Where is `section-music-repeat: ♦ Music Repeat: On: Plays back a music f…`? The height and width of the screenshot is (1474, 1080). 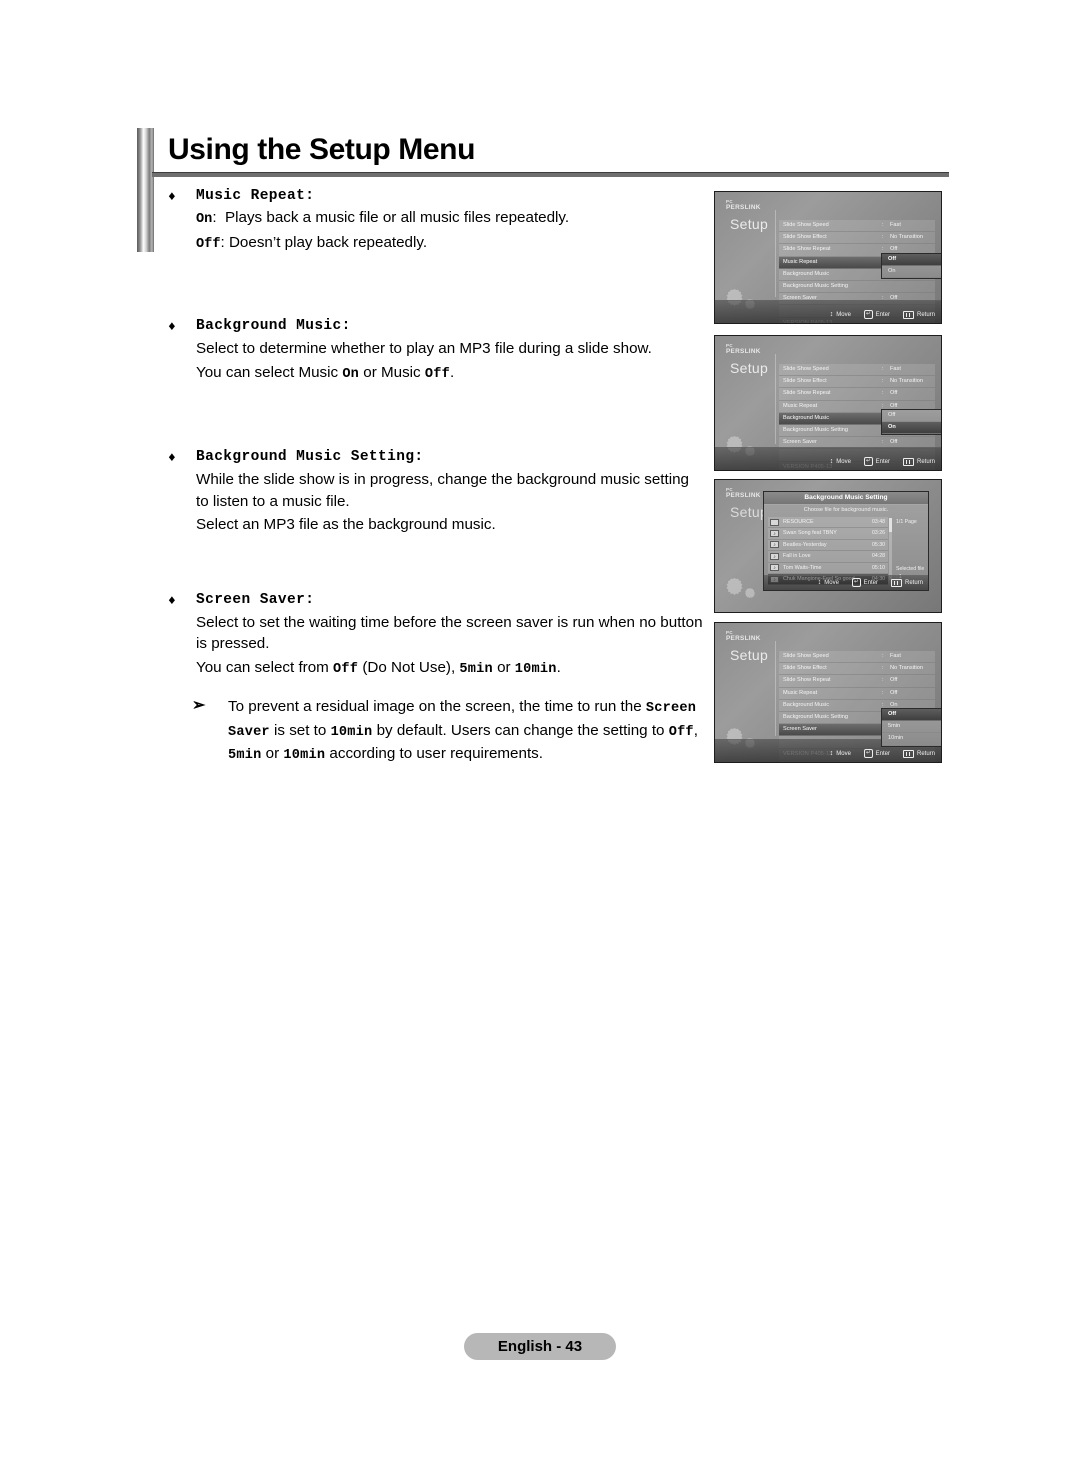 section-music-repeat: ♦ Music Repeat: On: Plays back a music f… is located at coordinates (434, 221).